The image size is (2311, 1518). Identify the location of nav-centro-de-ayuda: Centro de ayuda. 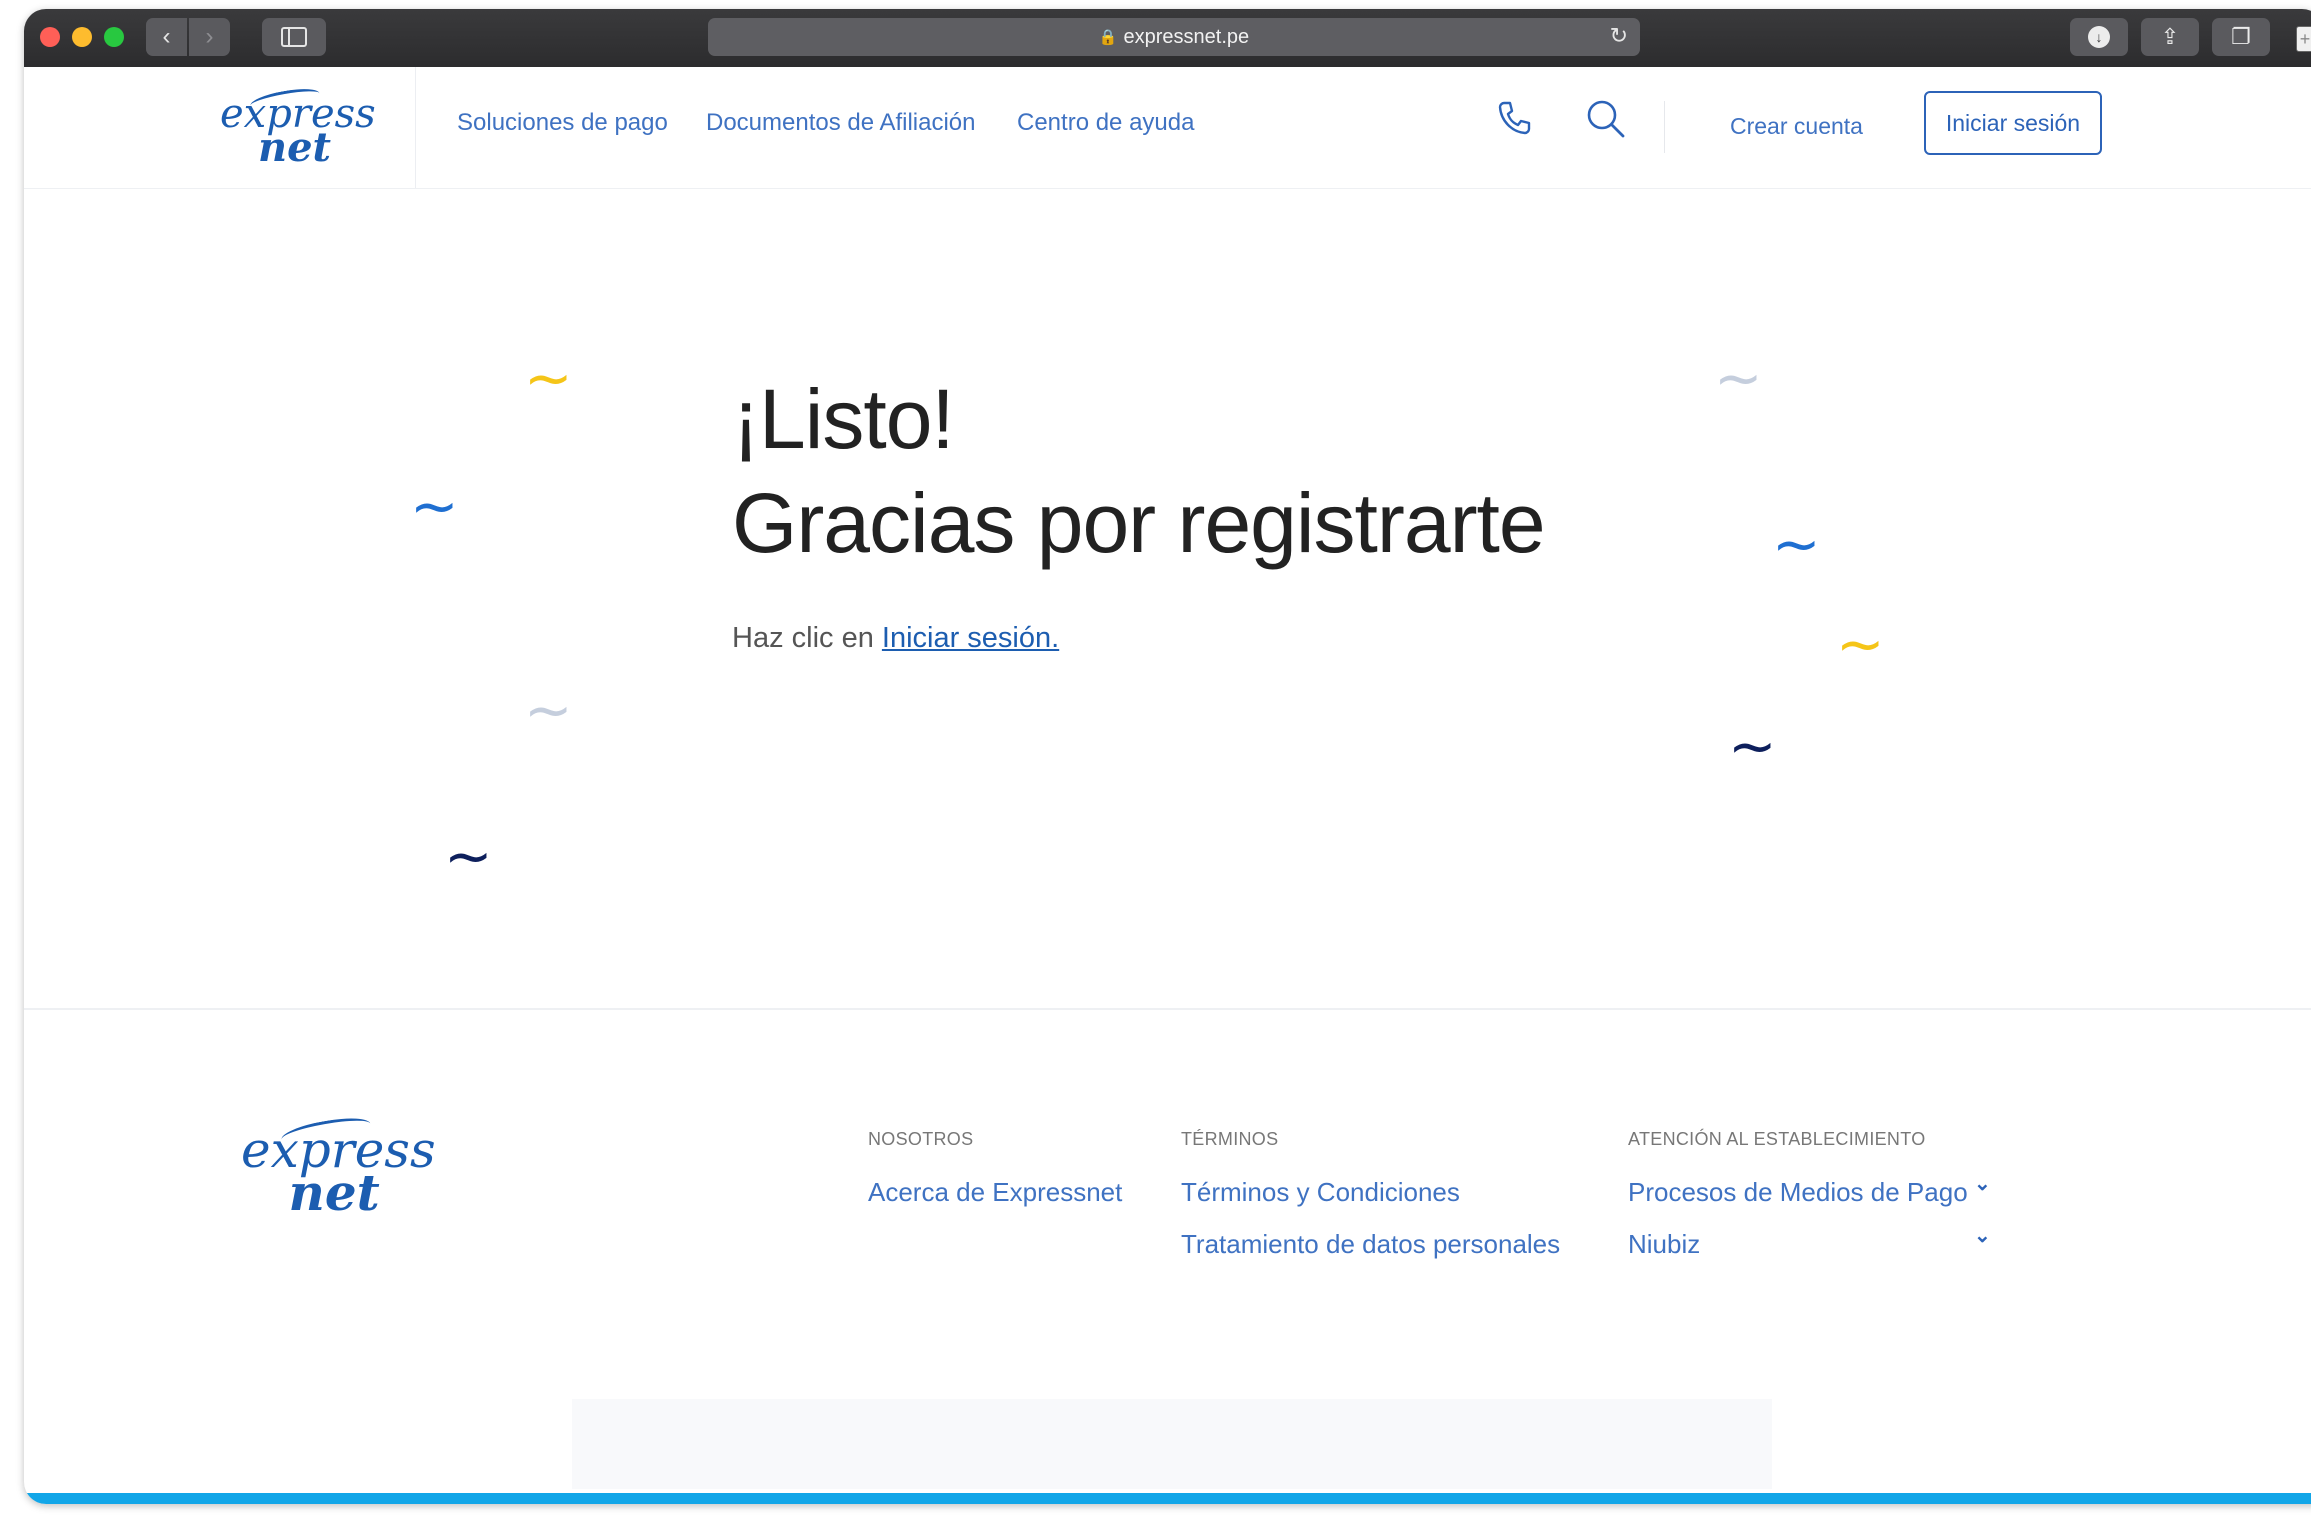
(1105, 123).